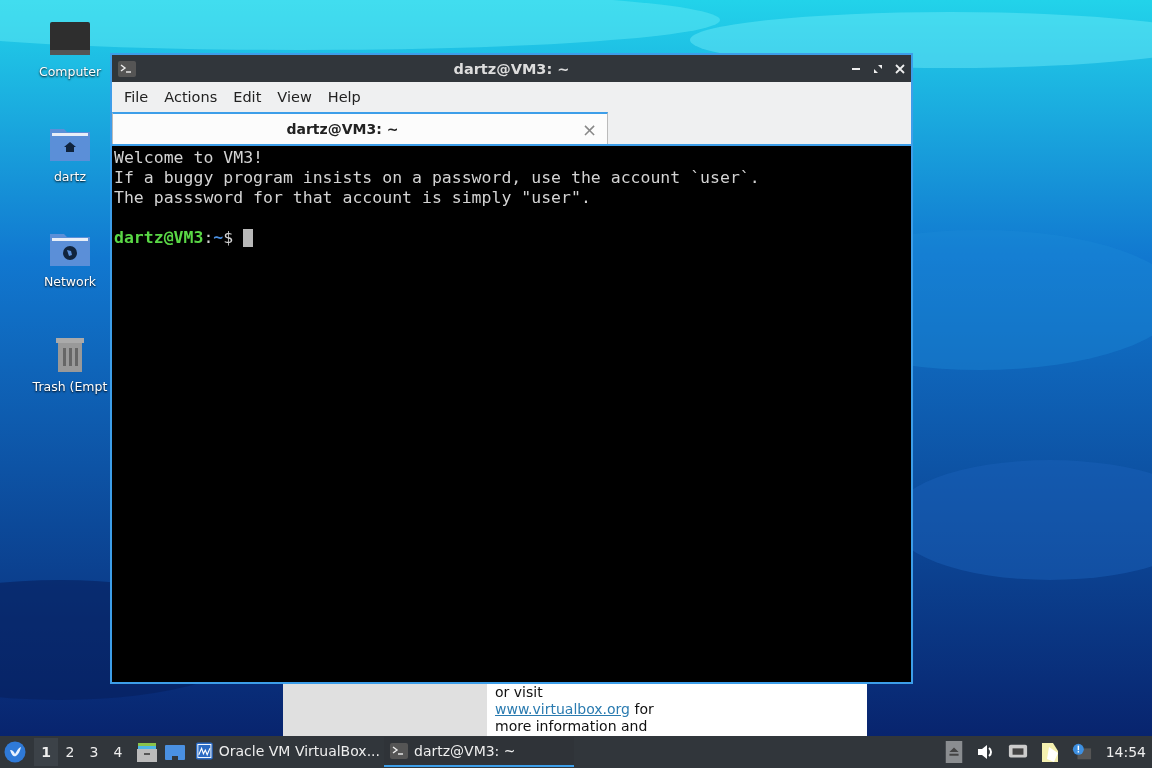  I want to click on clipboard-icon, so click(1049, 752).